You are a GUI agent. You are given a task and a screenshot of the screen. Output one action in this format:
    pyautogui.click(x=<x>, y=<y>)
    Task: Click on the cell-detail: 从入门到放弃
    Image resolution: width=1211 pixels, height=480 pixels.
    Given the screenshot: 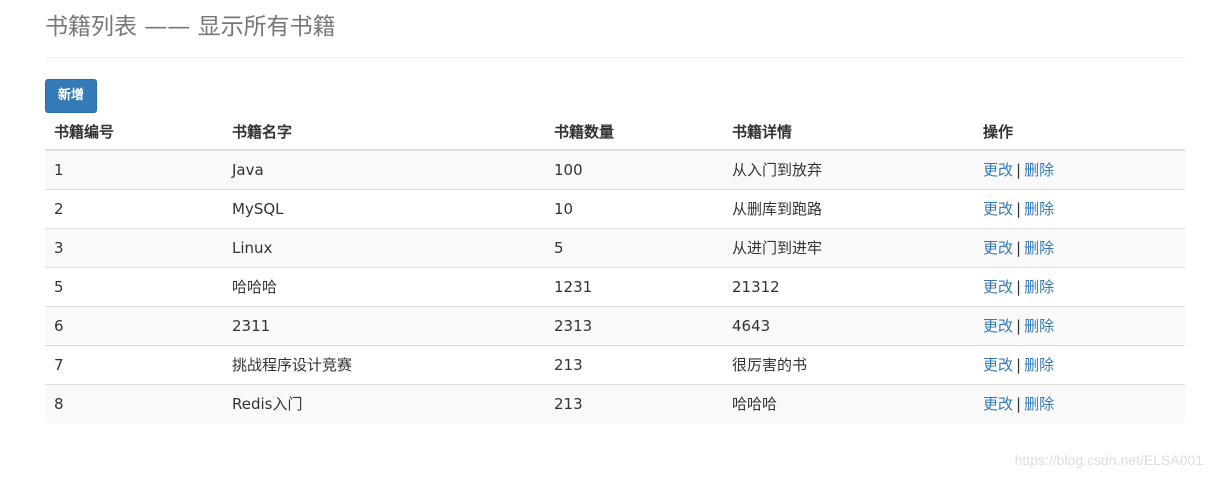 What is the action you would take?
    pyautogui.click(x=848, y=169)
    